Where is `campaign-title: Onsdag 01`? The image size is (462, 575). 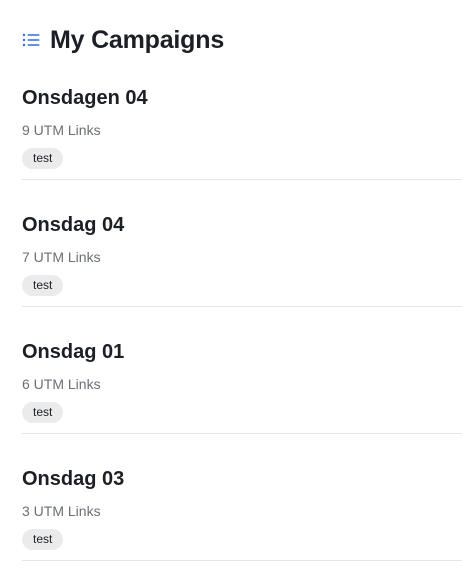
campaign-title: Onsdag 01 is located at coordinates (73, 352).